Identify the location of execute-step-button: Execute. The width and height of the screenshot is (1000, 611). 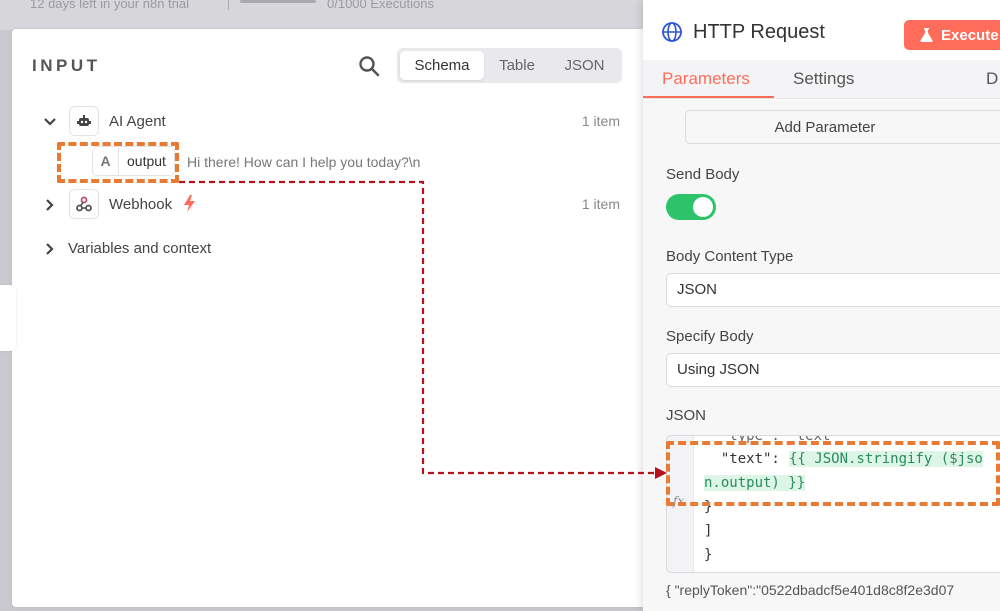
(952, 35).